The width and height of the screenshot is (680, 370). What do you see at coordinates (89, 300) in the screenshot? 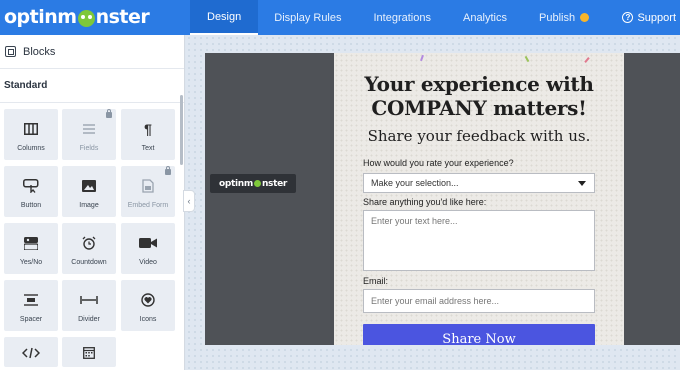
I see `divider-icon` at bounding box center [89, 300].